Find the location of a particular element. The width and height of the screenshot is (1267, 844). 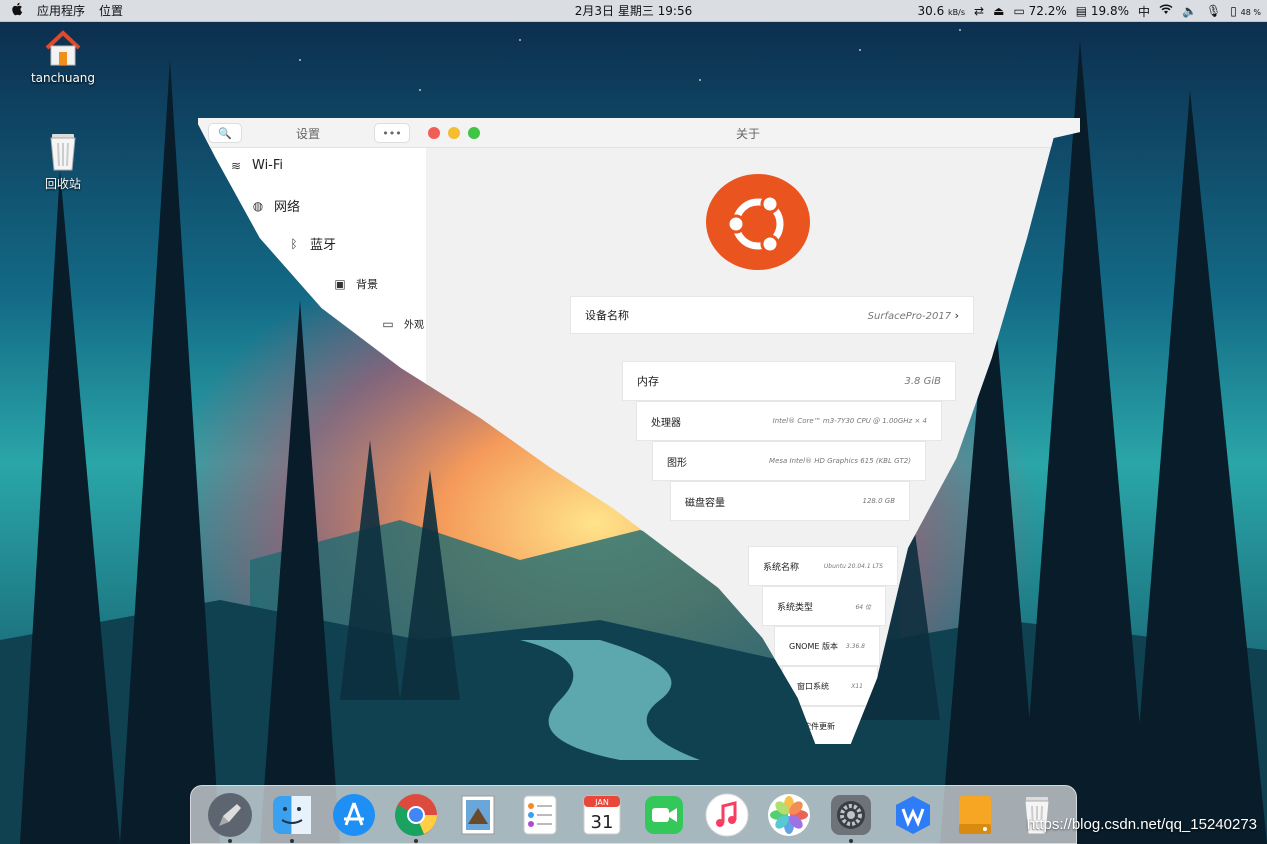

spec-row-gnome: GNOME 版本 3.36.8 is located at coordinates (827, 646).